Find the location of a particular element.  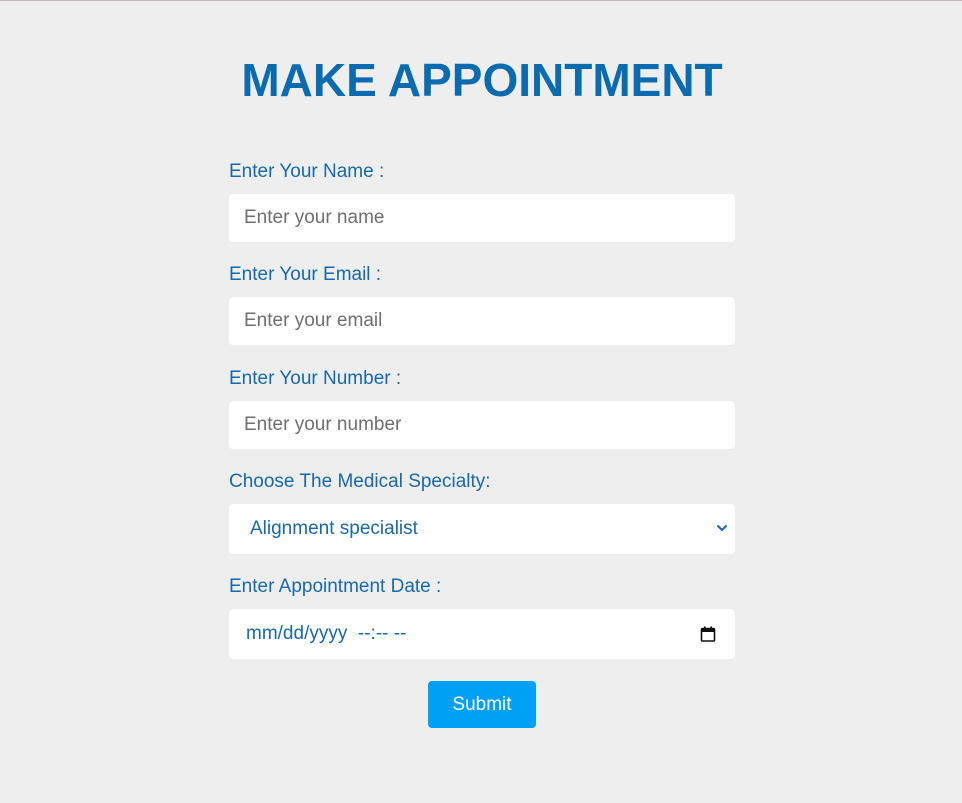

name-input is located at coordinates (482, 218).